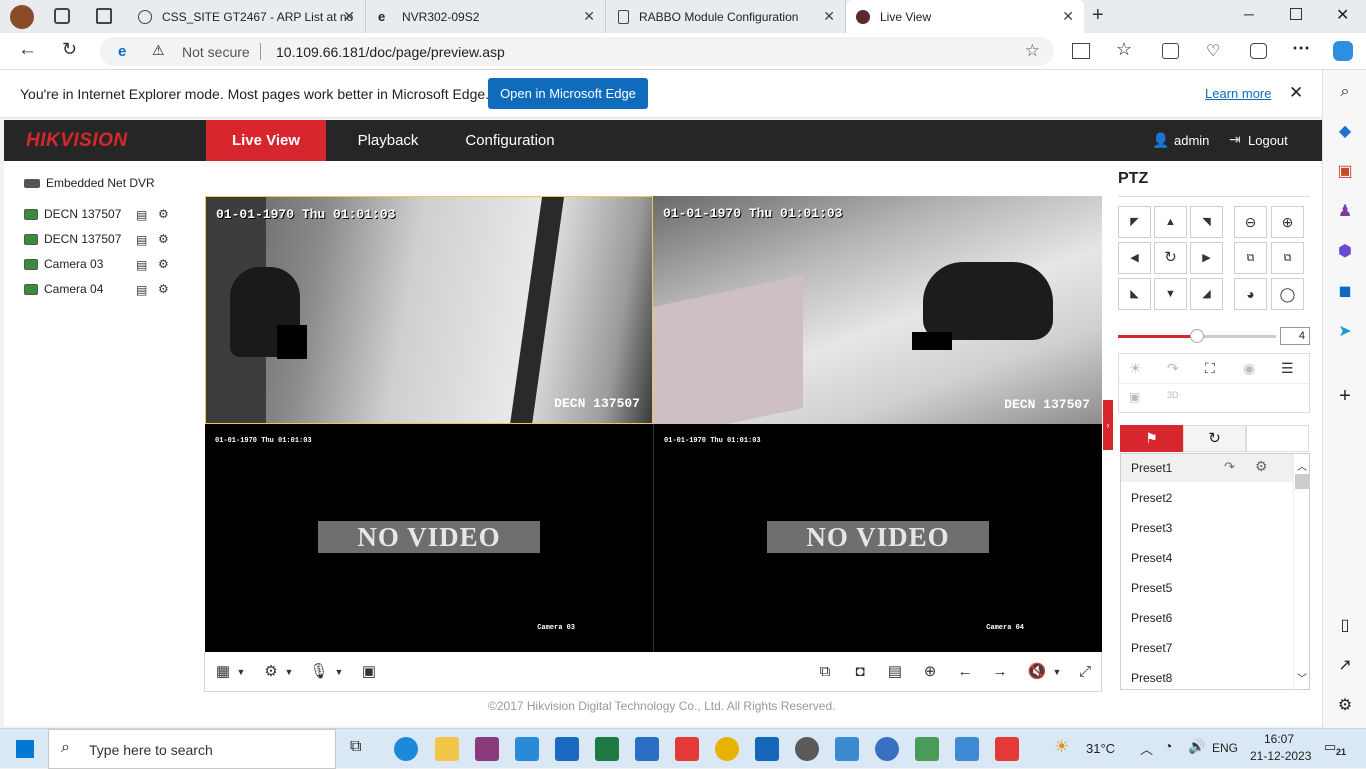 Image resolution: width=1366 pixels, height=769 pixels. Describe the element at coordinates (1343, 51) in the screenshot. I see `copilot-icon` at that location.